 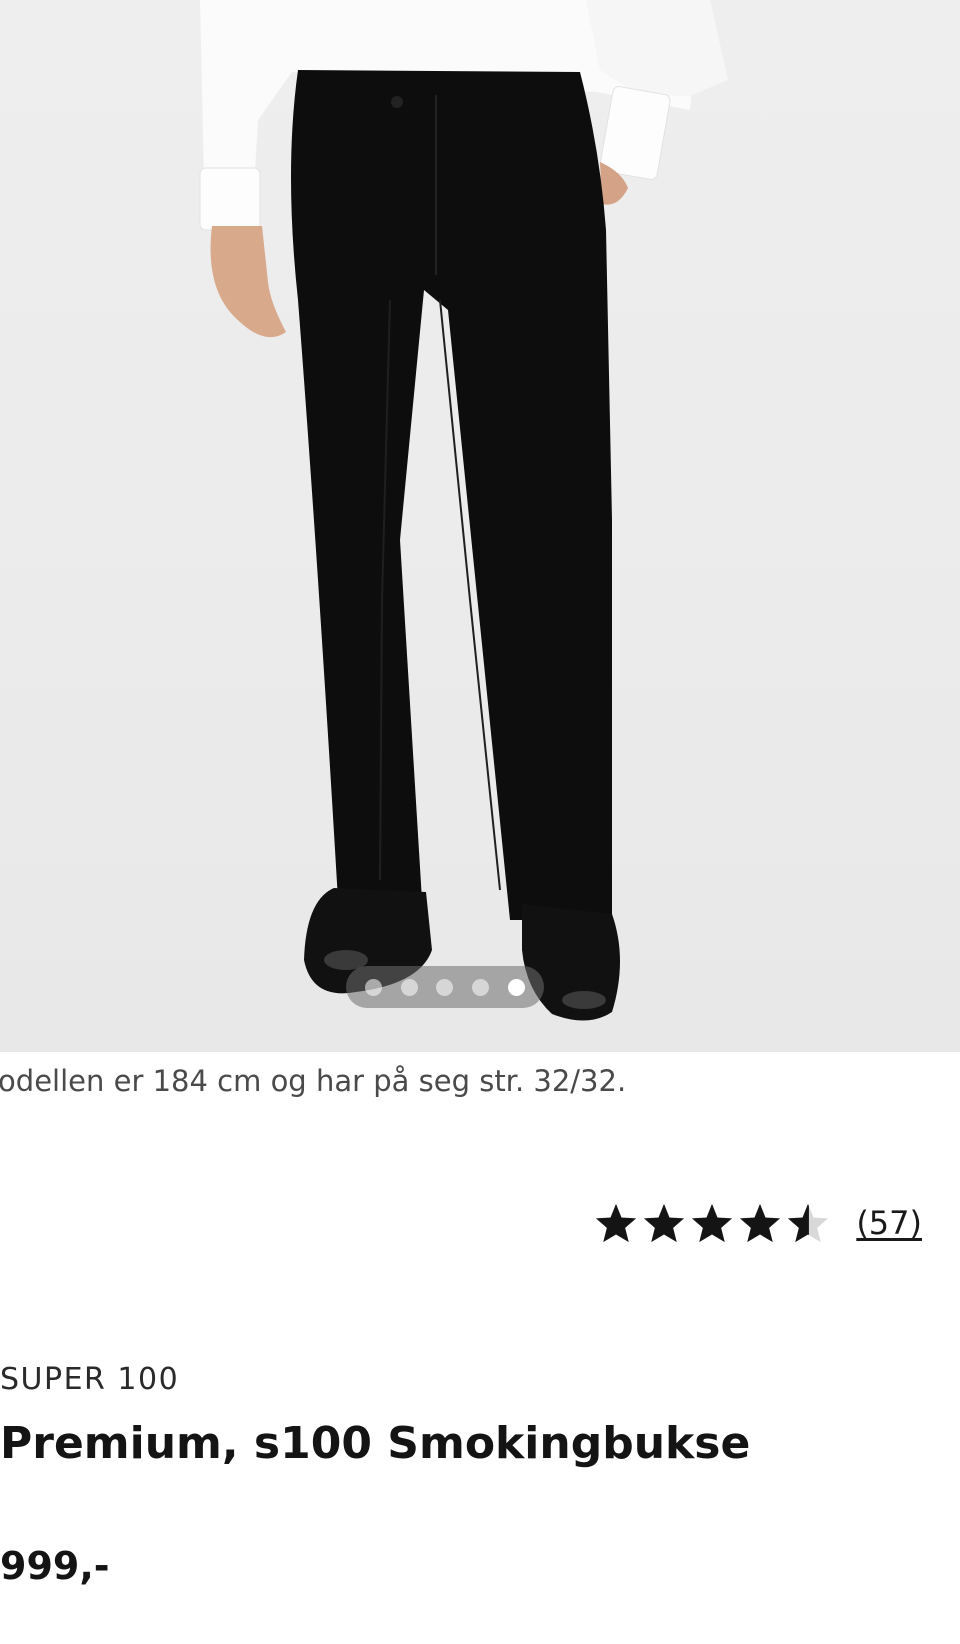 I want to click on star-half-icon, so click(x=808, y=1223).